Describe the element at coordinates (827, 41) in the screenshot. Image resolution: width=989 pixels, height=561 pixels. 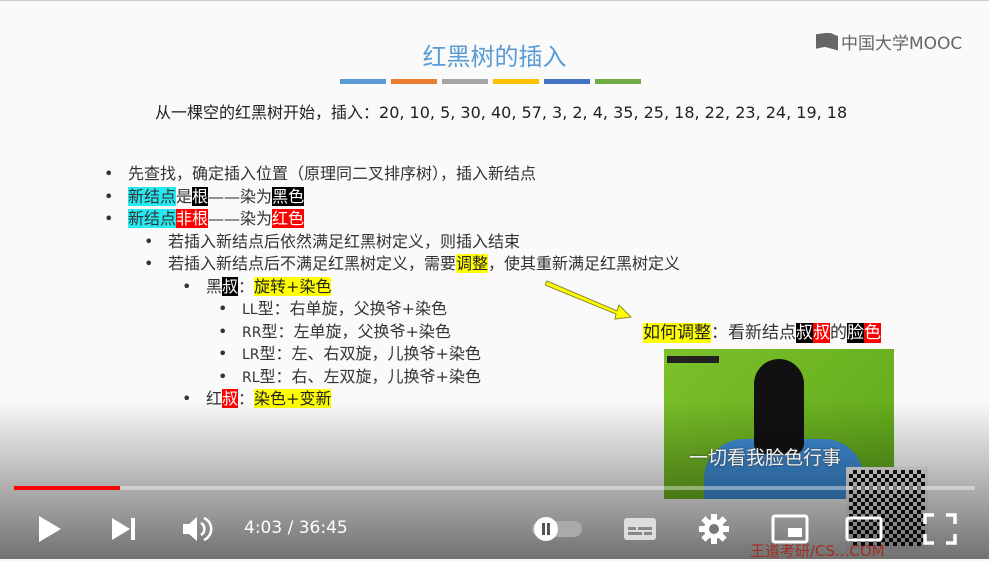
I see `logo-icon` at that location.